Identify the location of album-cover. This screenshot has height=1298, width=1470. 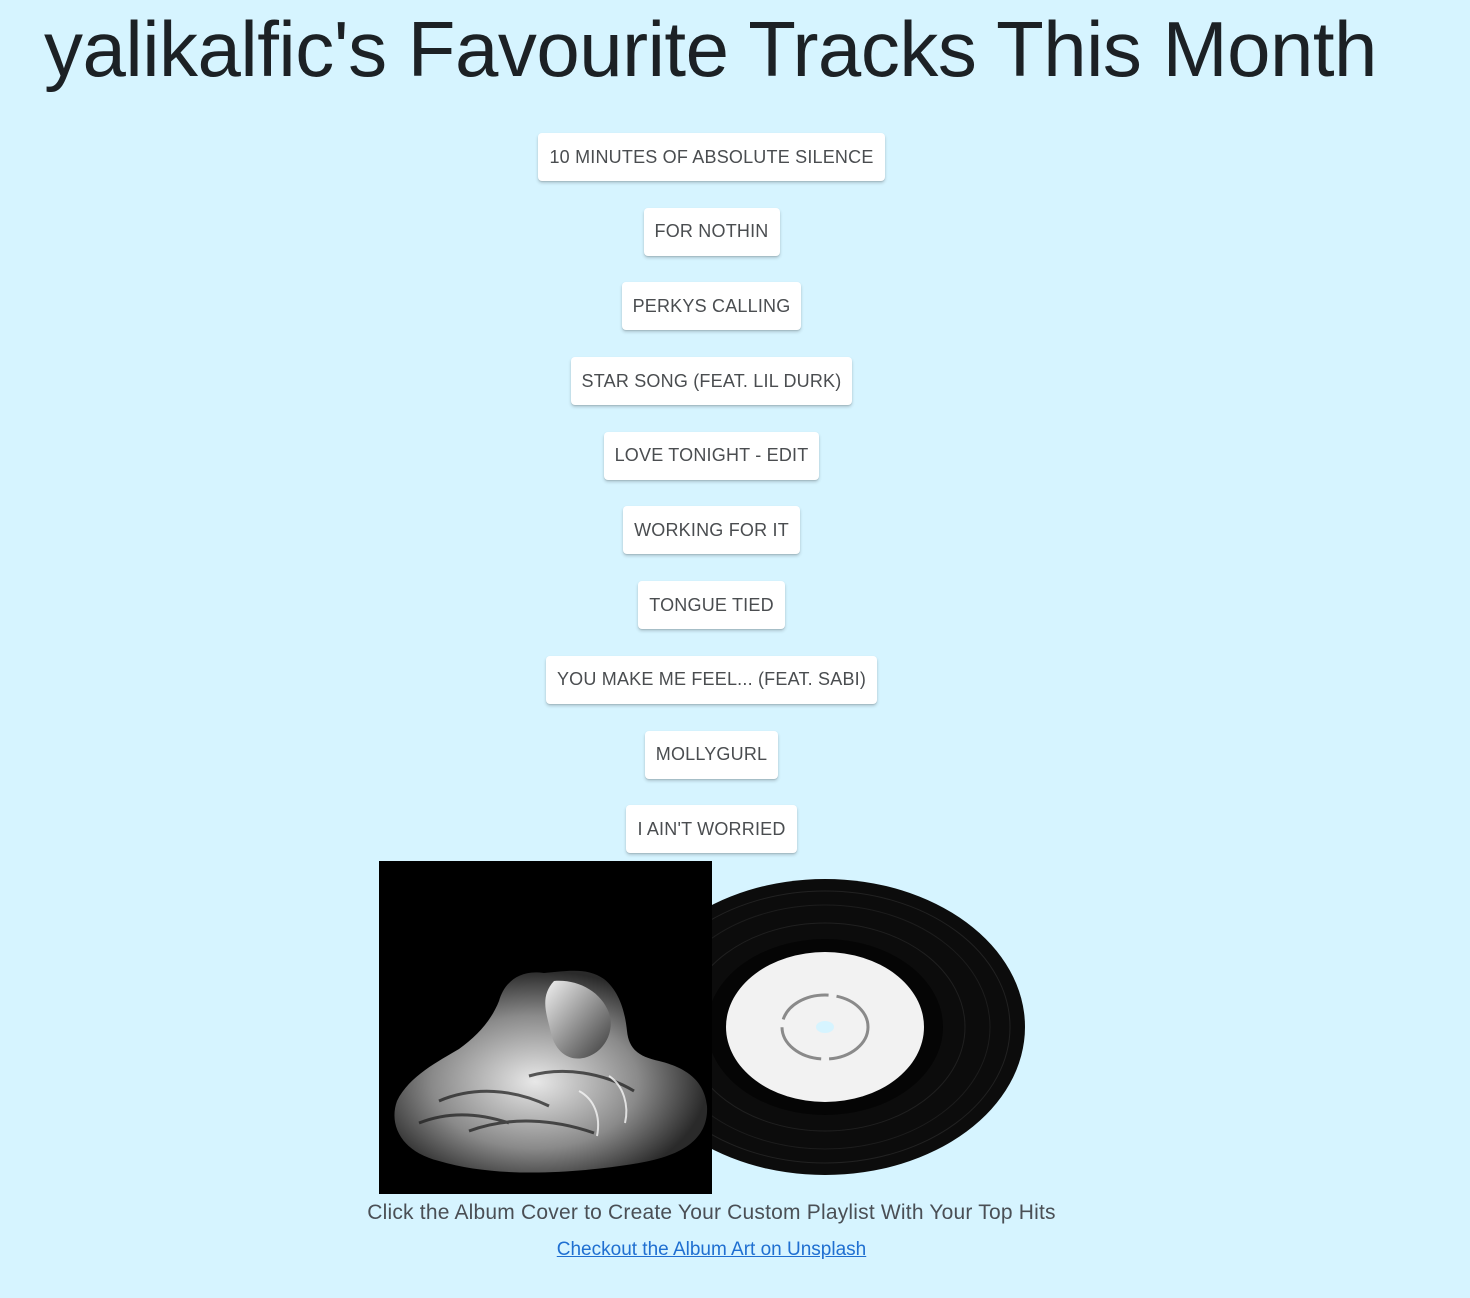
(545, 1027).